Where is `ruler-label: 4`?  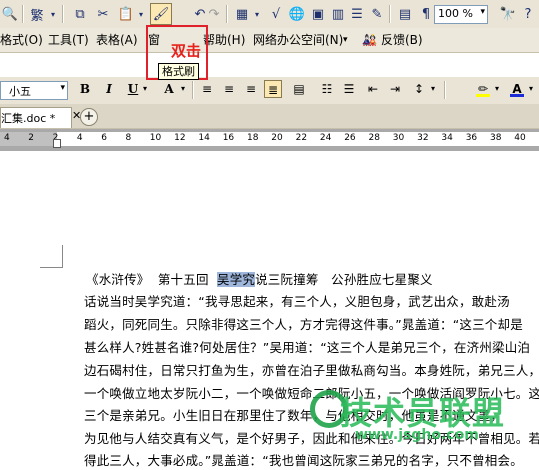 ruler-label: 4 is located at coordinates (7, 138).